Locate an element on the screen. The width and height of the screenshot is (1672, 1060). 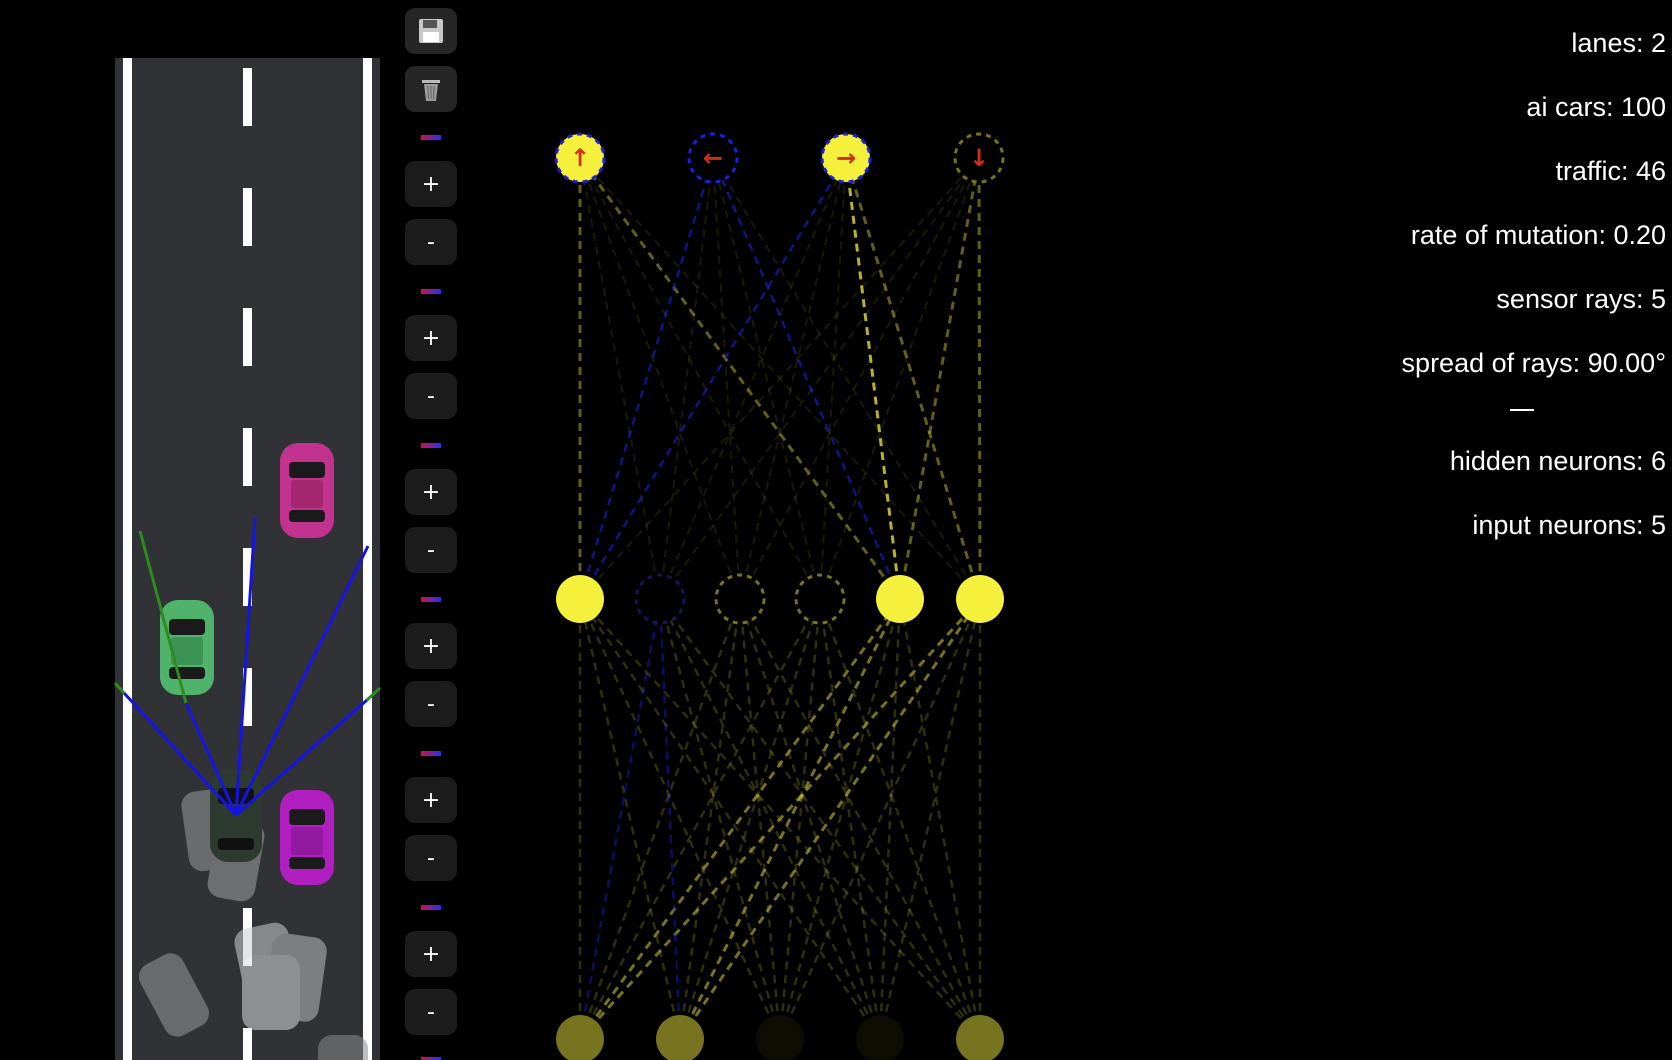
spread-increase-button: + is located at coordinates (431, 954).